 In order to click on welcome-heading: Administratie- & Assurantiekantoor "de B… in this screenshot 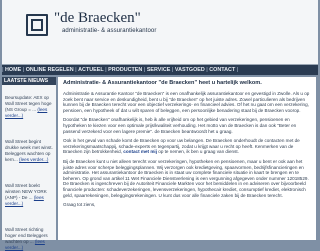, I will do `click(162, 83)`.